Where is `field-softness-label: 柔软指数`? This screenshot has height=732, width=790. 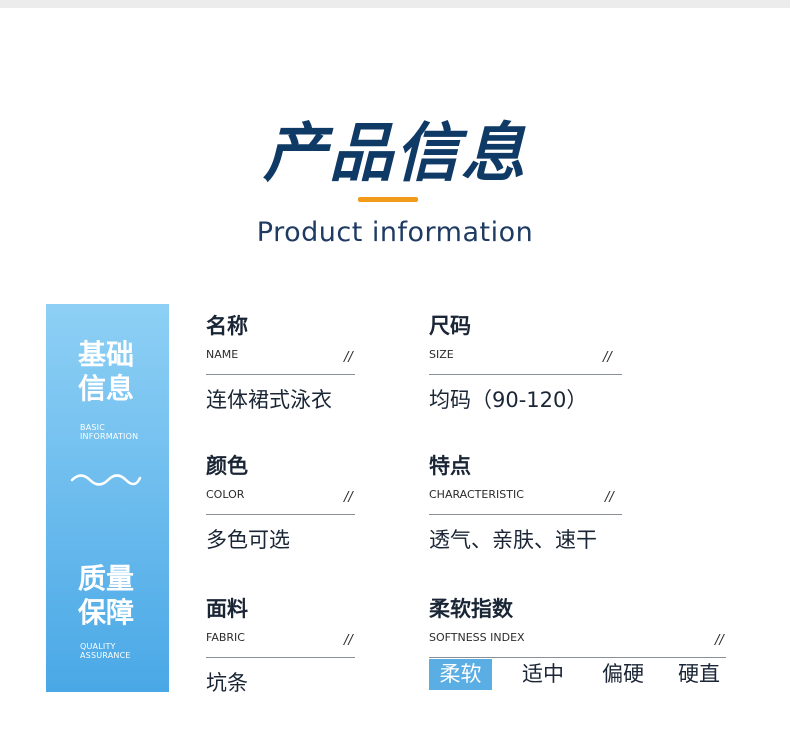
field-softness-label: 柔软指数 is located at coordinates (471, 609).